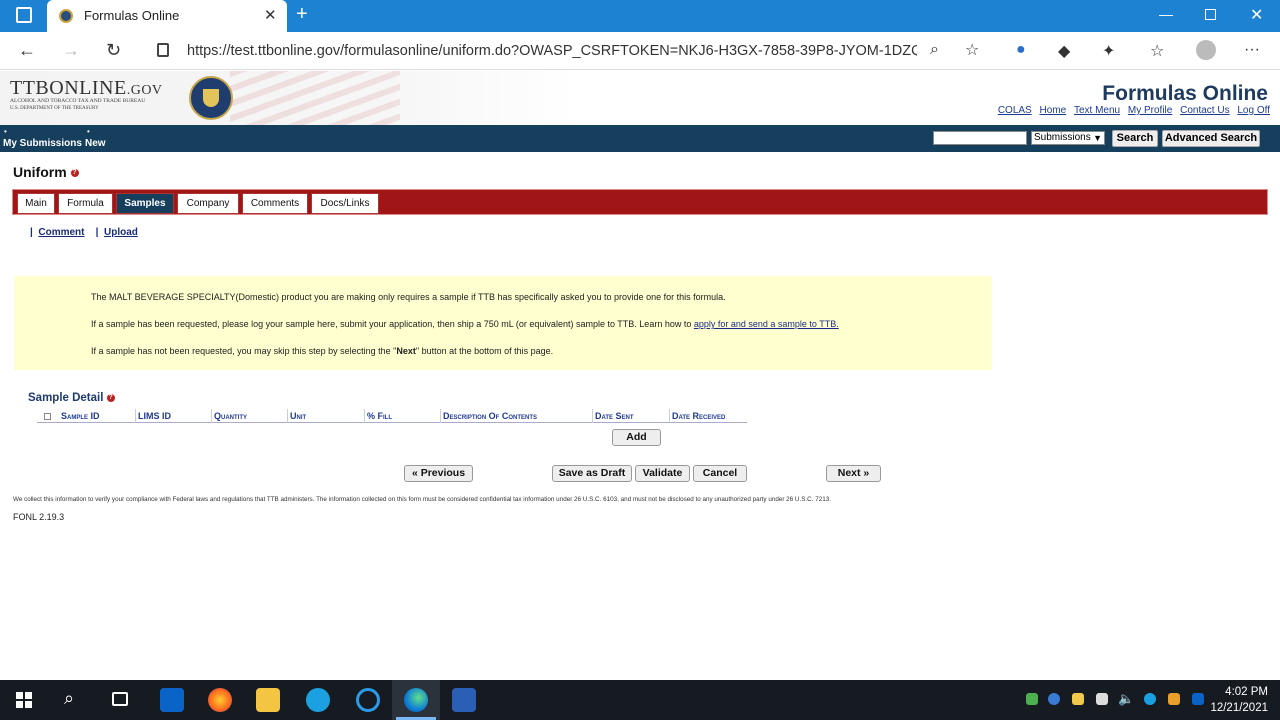 This screenshot has height=720, width=1280. What do you see at coordinates (315, 98) in the screenshot?
I see `flag-decoration` at bounding box center [315, 98].